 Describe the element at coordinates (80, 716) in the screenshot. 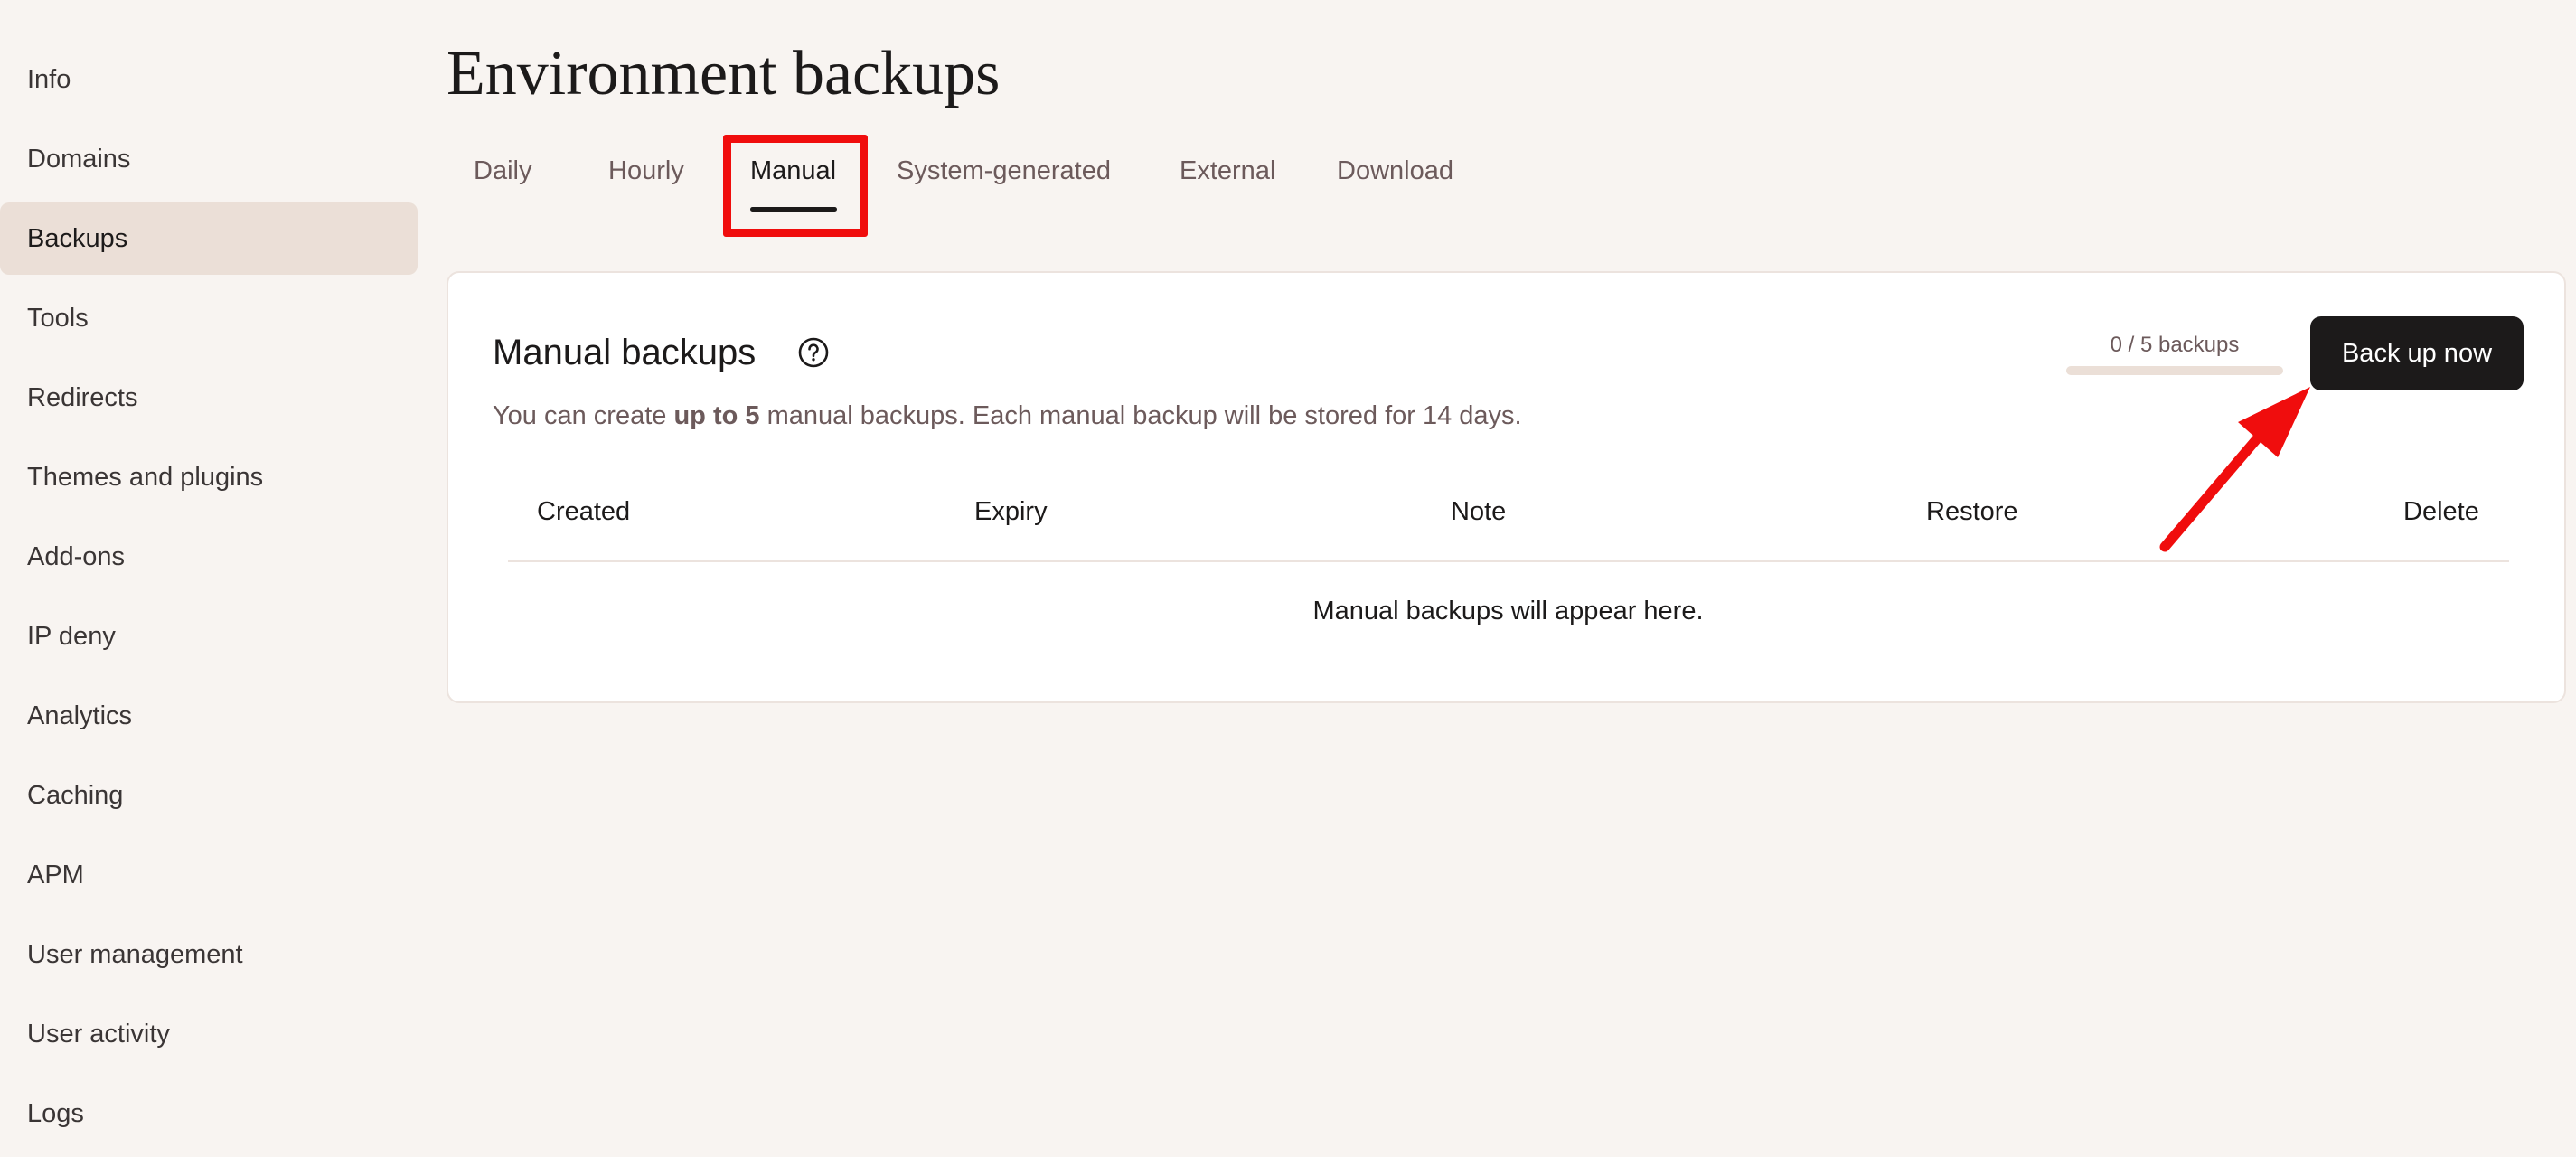

I see `sidebar-item-label: Analytics` at that location.